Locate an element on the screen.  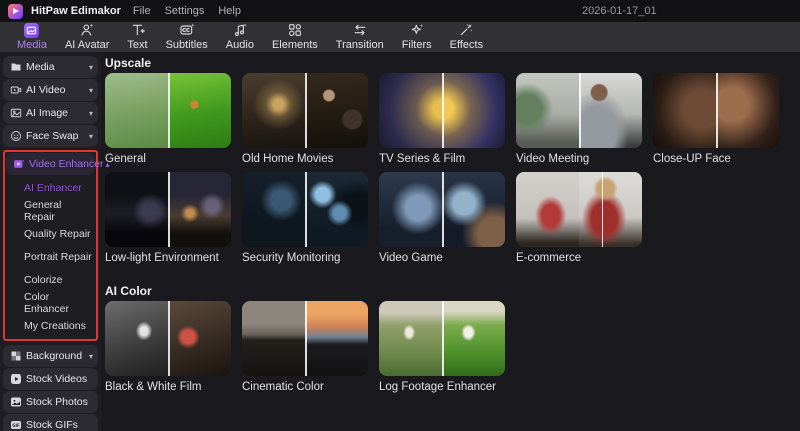
video-enhancer-icon is located at coordinates (19, 163).